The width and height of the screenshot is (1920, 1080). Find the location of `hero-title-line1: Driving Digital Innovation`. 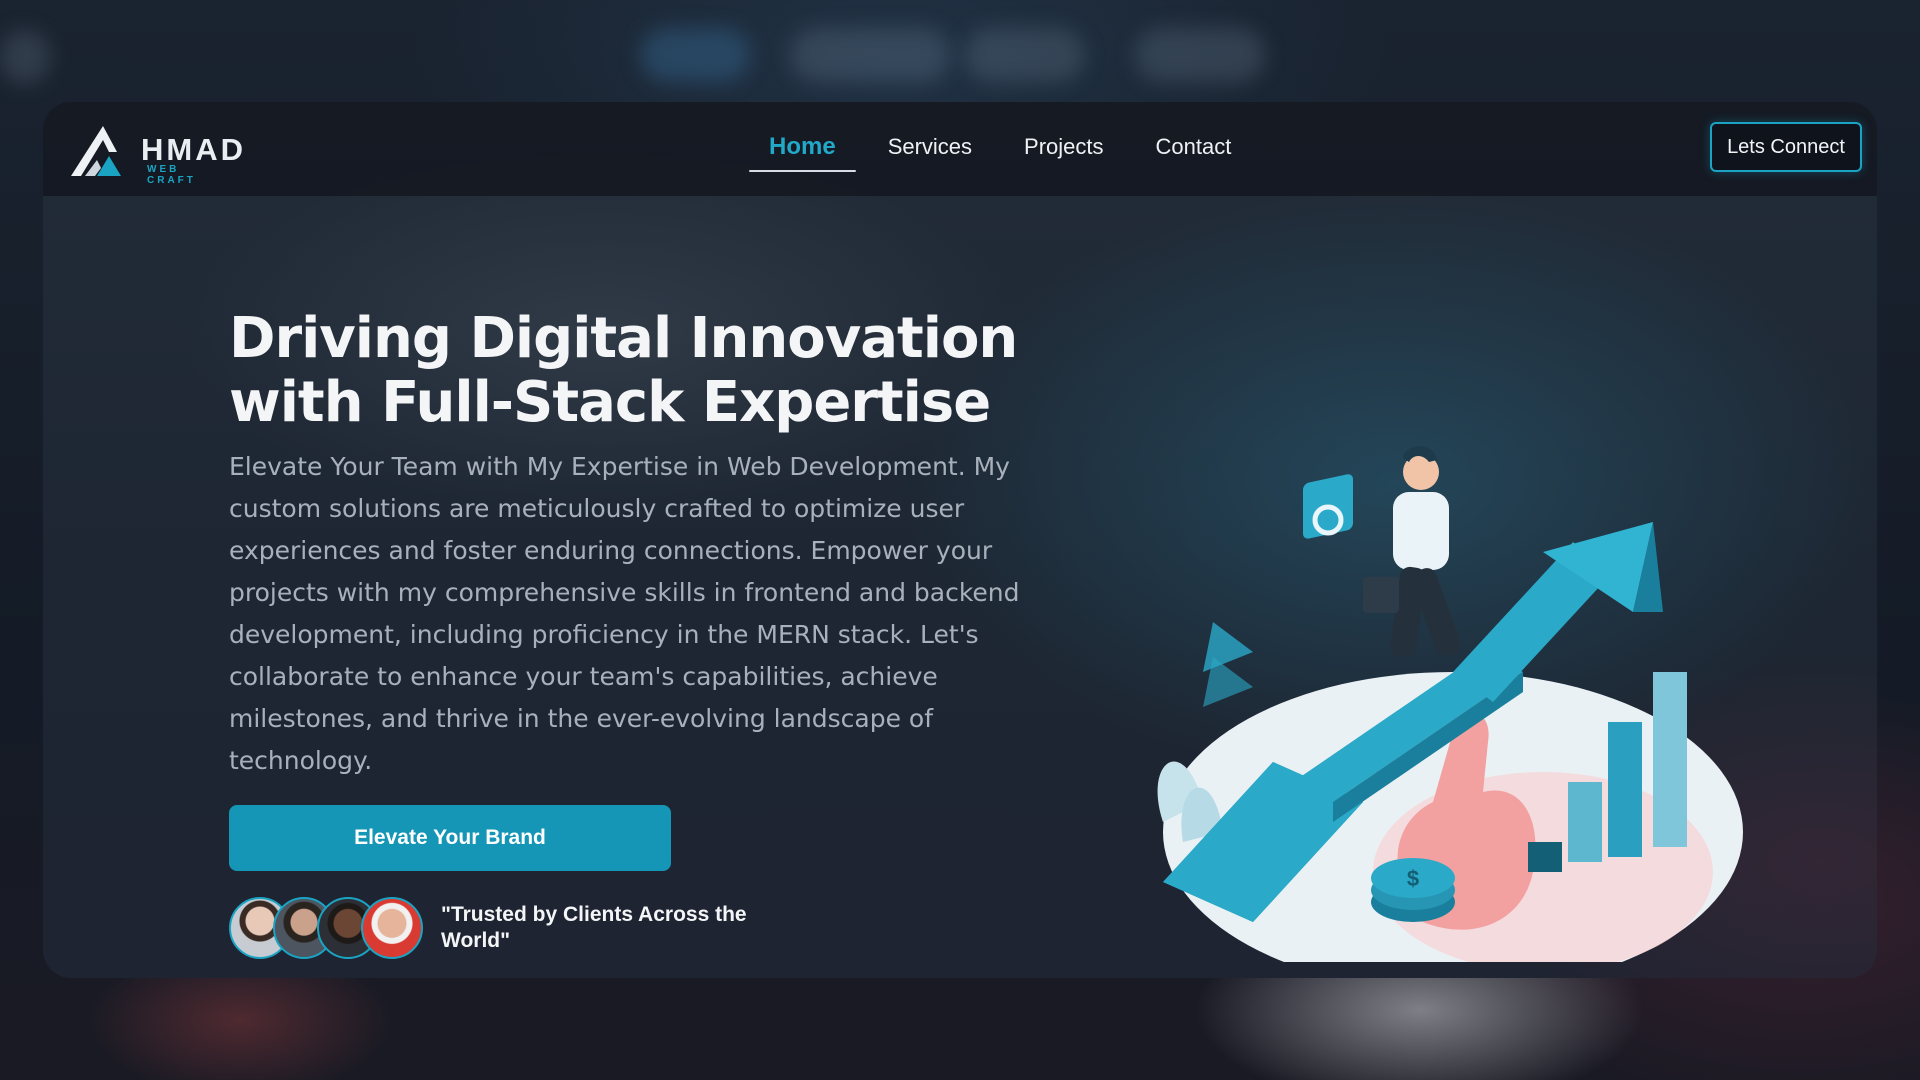

hero-title-line1: Driving Digital Innovation is located at coordinates (623, 338).